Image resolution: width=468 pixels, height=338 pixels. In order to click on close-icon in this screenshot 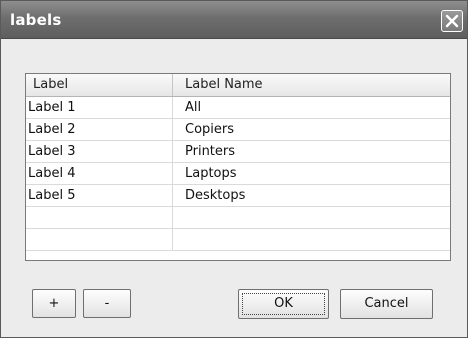, I will do `click(452, 21)`.